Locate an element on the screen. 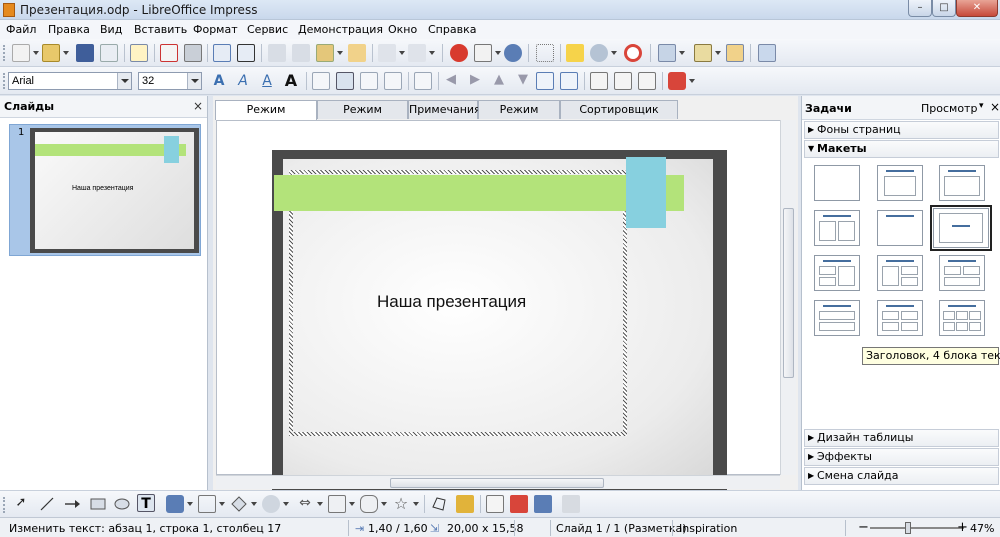  menu-window: Окно is located at coordinates (402, 29).